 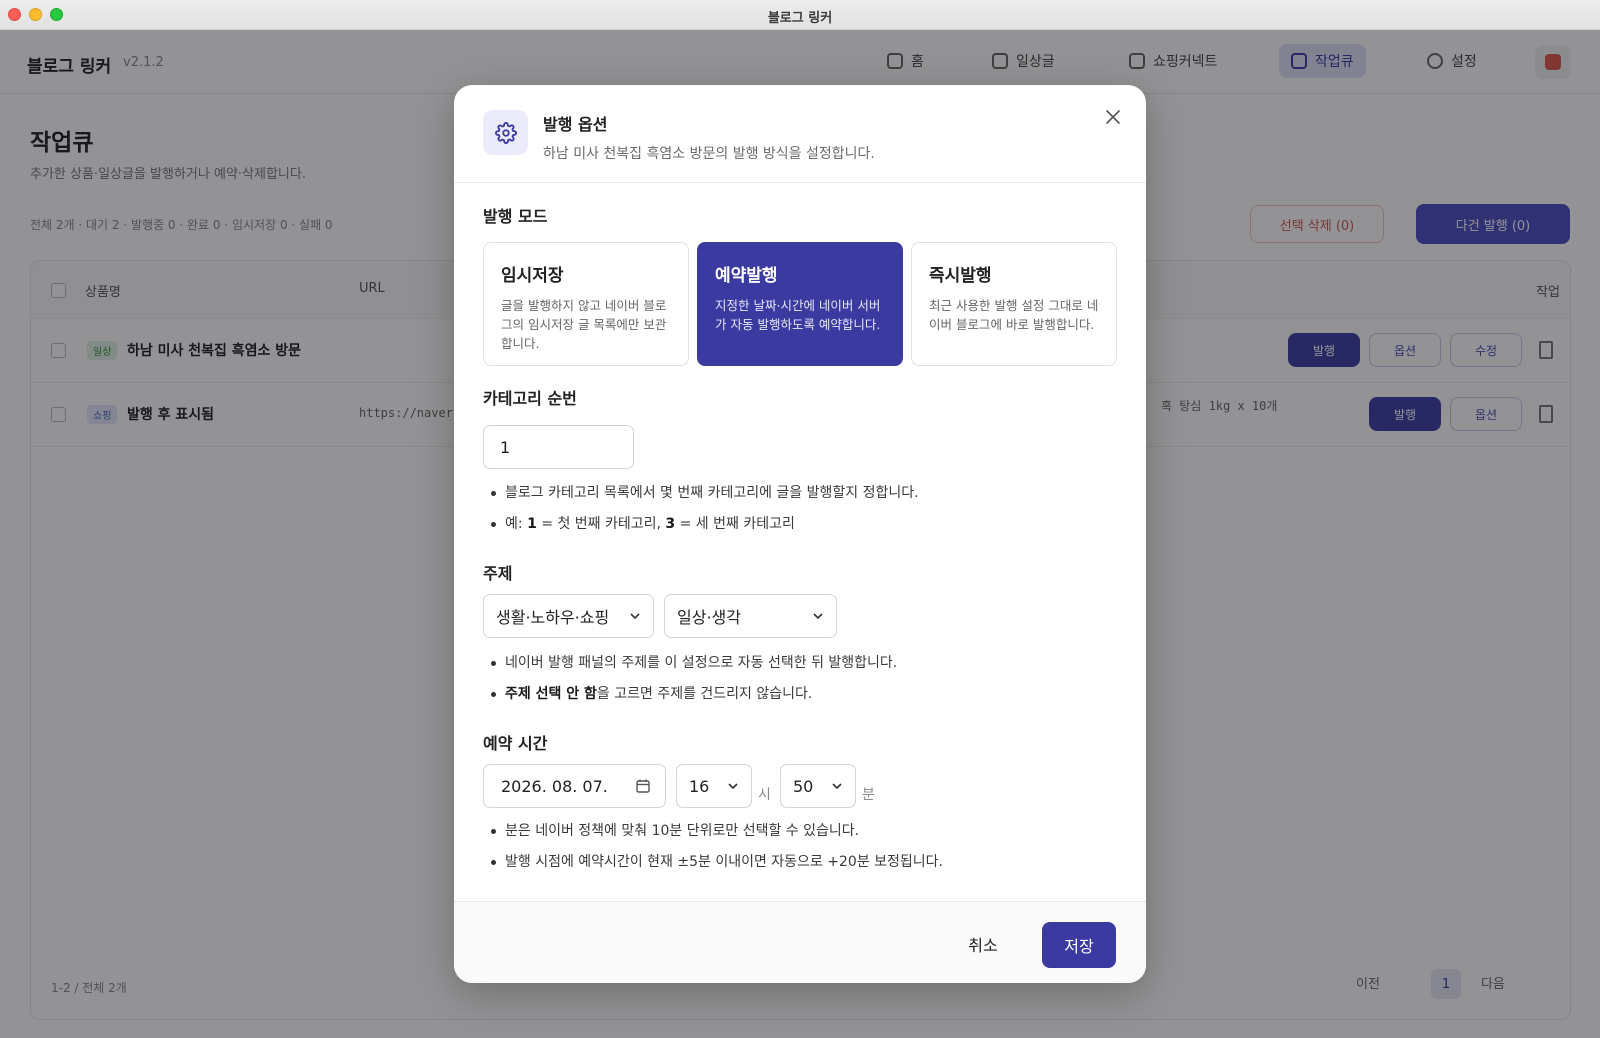 What do you see at coordinates (800, 134) in the screenshot?
I see `modal-header: 발행 옵션 하남 미사 천복집 흑염소 방문의 발행 방식을 설정합니다.` at bounding box center [800, 134].